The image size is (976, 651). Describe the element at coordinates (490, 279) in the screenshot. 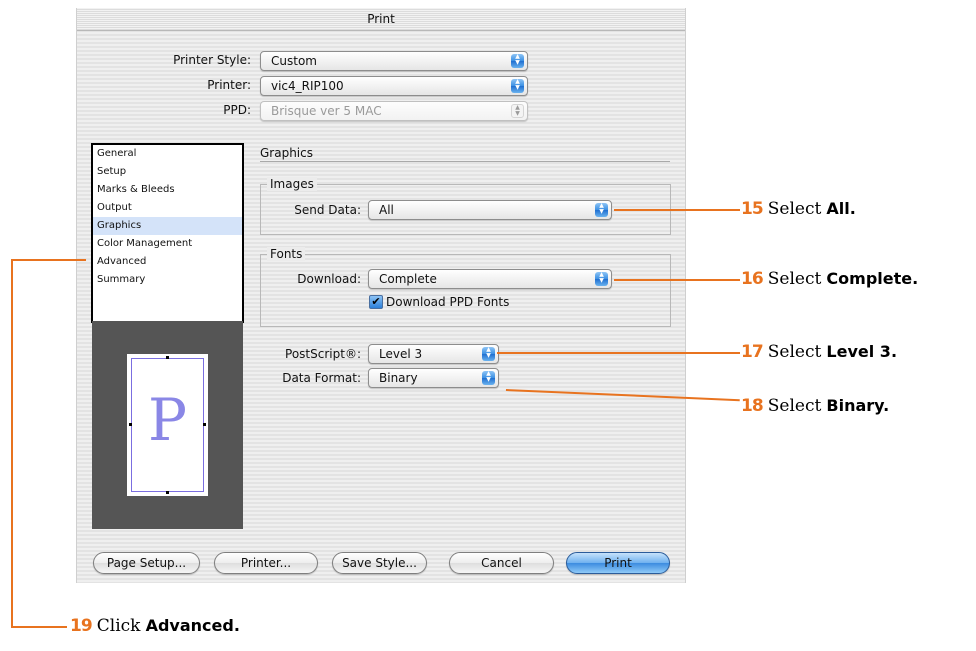

I see `download-popup: Complete ▲ ▼` at that location.